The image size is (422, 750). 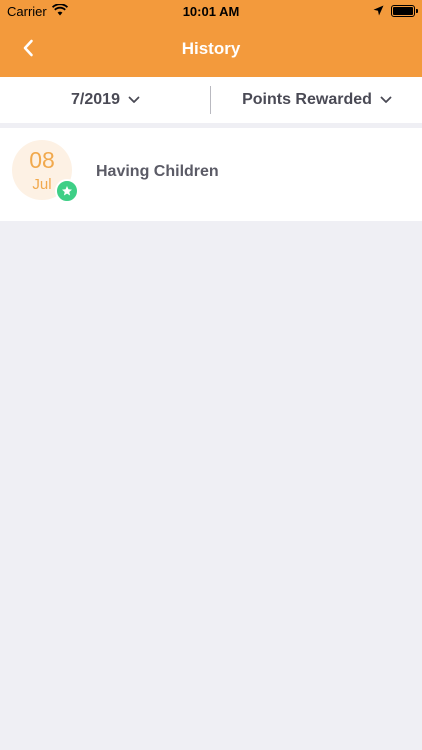 What do you see at coordinates (417, 11) in the screenshot?
I see `battery-tip` at bounding box center [417, 11].